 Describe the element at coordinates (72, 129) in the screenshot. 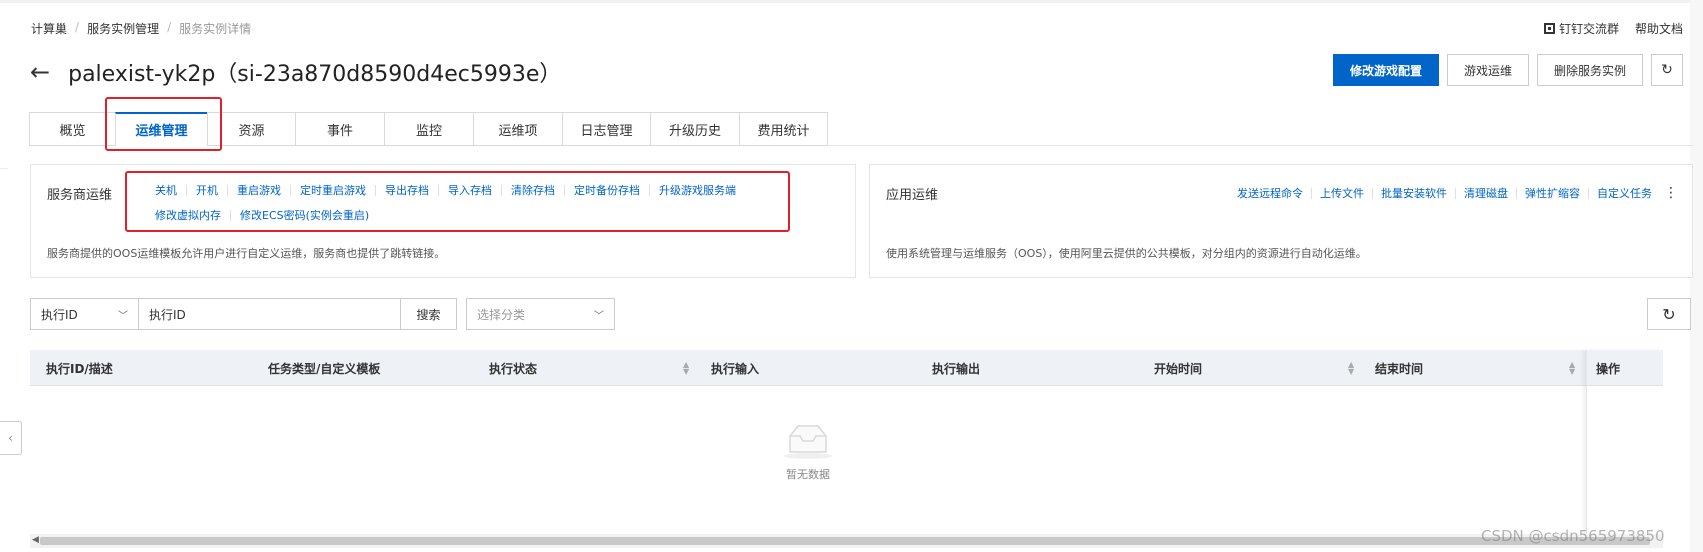

I see `tab-overview: 概览` at that location.